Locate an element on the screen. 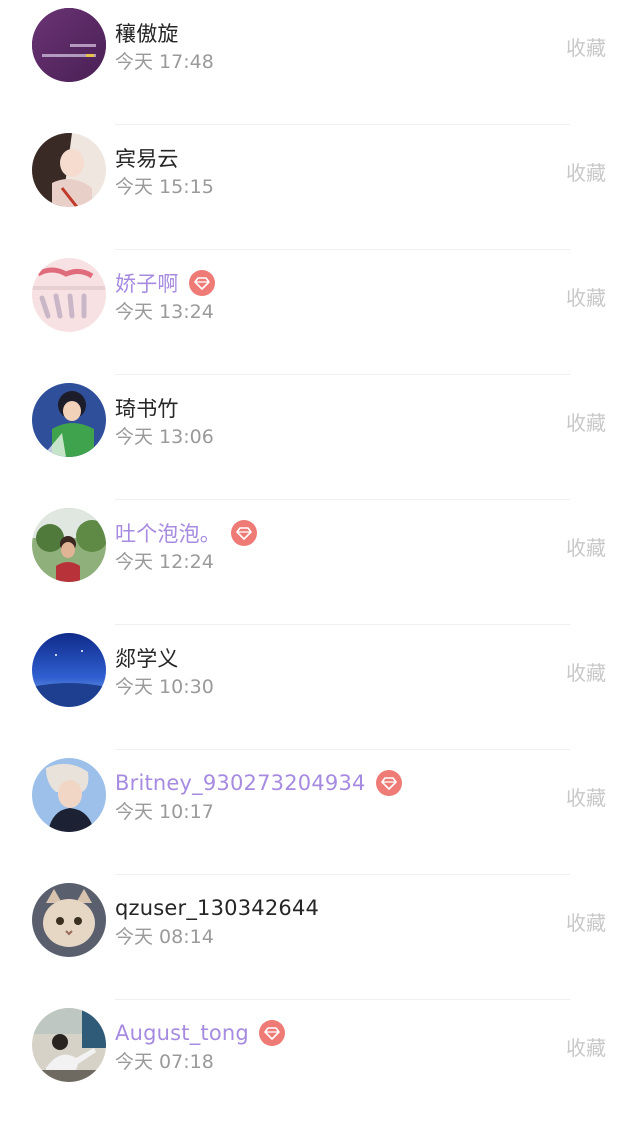  list-item: 娇子啊 今天 13:24 收藏 is located at coordinates (320, 312).